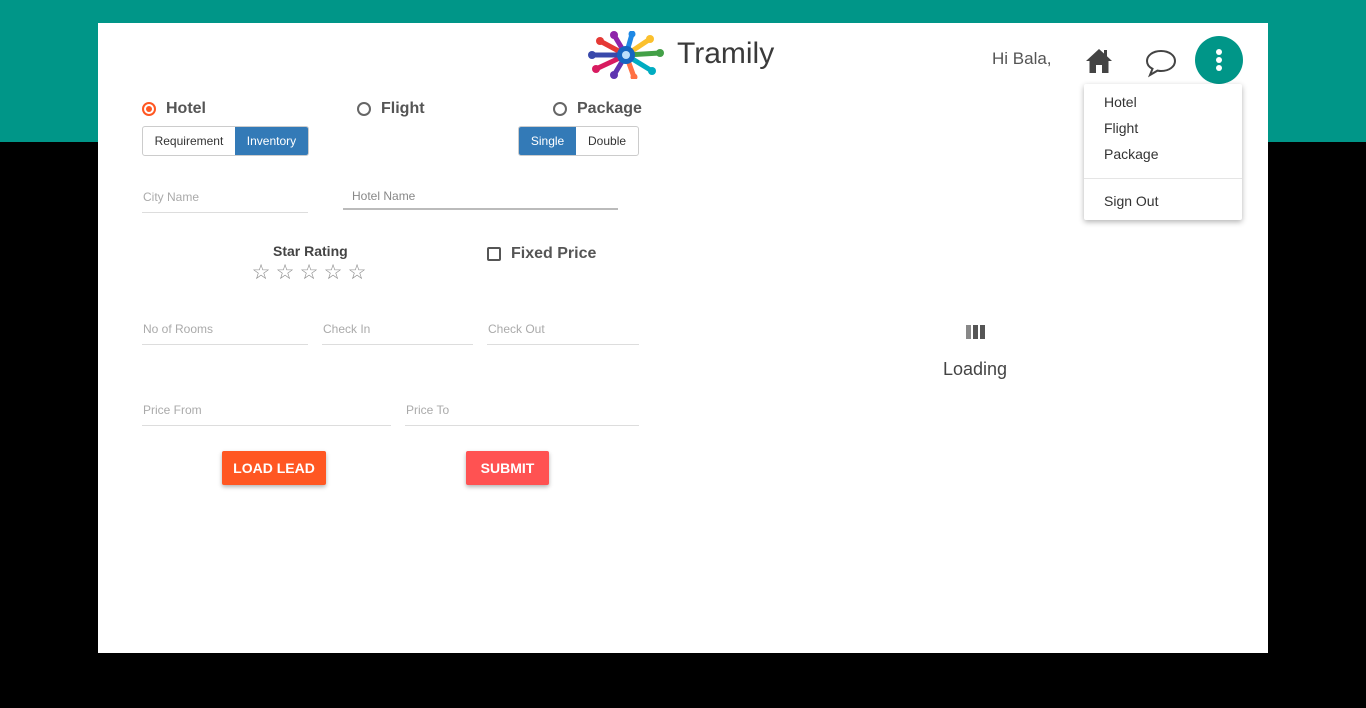 This screenshot has width=1366, height=708. Describe the element at coordinates (189, 141) in the screenshot. I see `requirement-button: Requirement` at that location.